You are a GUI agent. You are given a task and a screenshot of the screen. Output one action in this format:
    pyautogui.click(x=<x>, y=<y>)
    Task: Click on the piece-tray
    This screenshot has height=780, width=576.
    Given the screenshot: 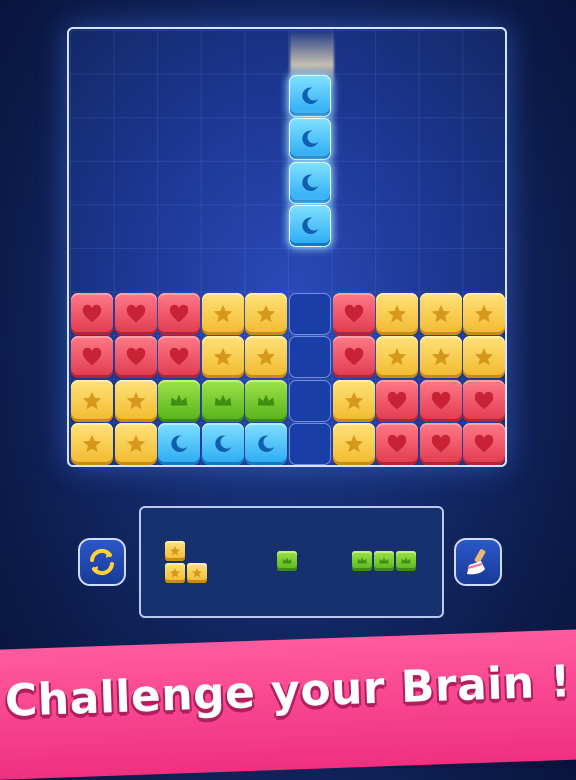 What is the action you would take?
    pyautogui.click(x=291, y=562)
    